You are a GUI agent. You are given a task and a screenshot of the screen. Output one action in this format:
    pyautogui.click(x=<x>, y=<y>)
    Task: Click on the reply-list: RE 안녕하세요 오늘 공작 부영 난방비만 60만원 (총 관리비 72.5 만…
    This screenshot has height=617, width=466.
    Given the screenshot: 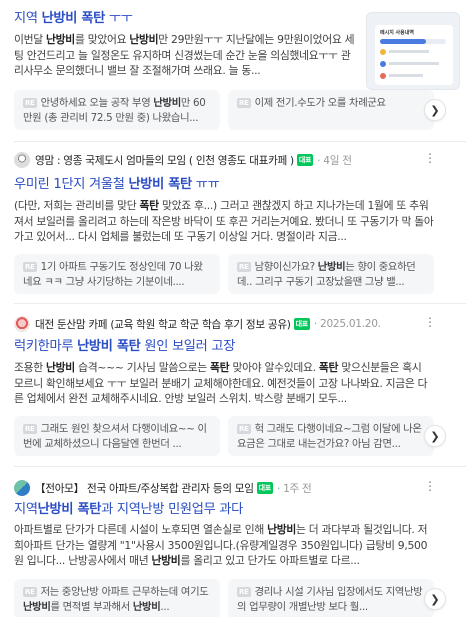 What is the action you would take?
    pyautogui.click(x=224, y=110)
    